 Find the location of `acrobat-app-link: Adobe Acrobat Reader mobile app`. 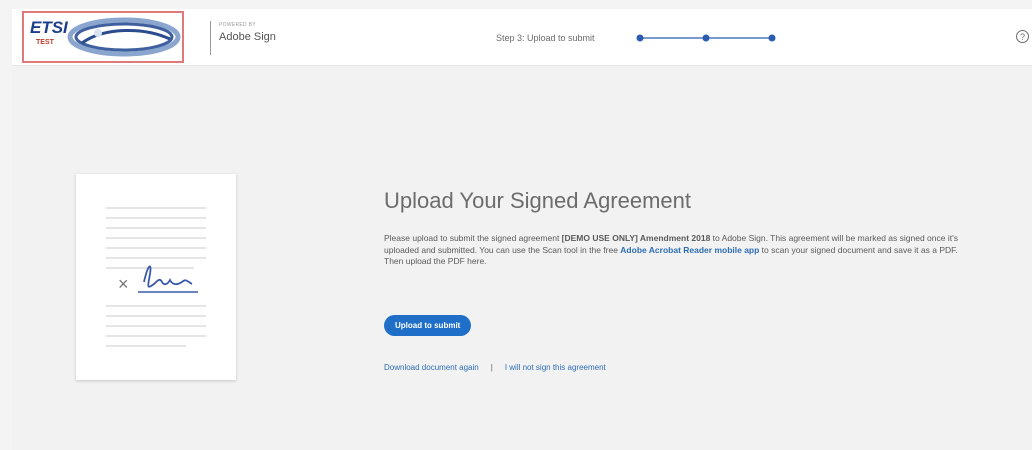

acrobat-app-link: Adobe Acrobat Reader mobile app is located at coordinates (689, 250).